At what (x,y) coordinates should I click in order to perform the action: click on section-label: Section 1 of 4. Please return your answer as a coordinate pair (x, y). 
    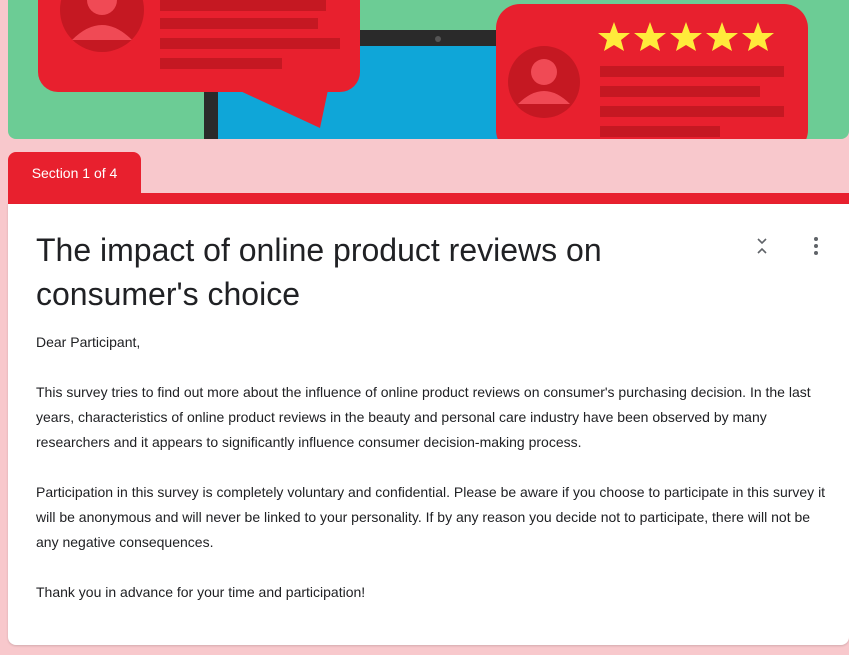
    Looking at the image, I should click on (74, 173).